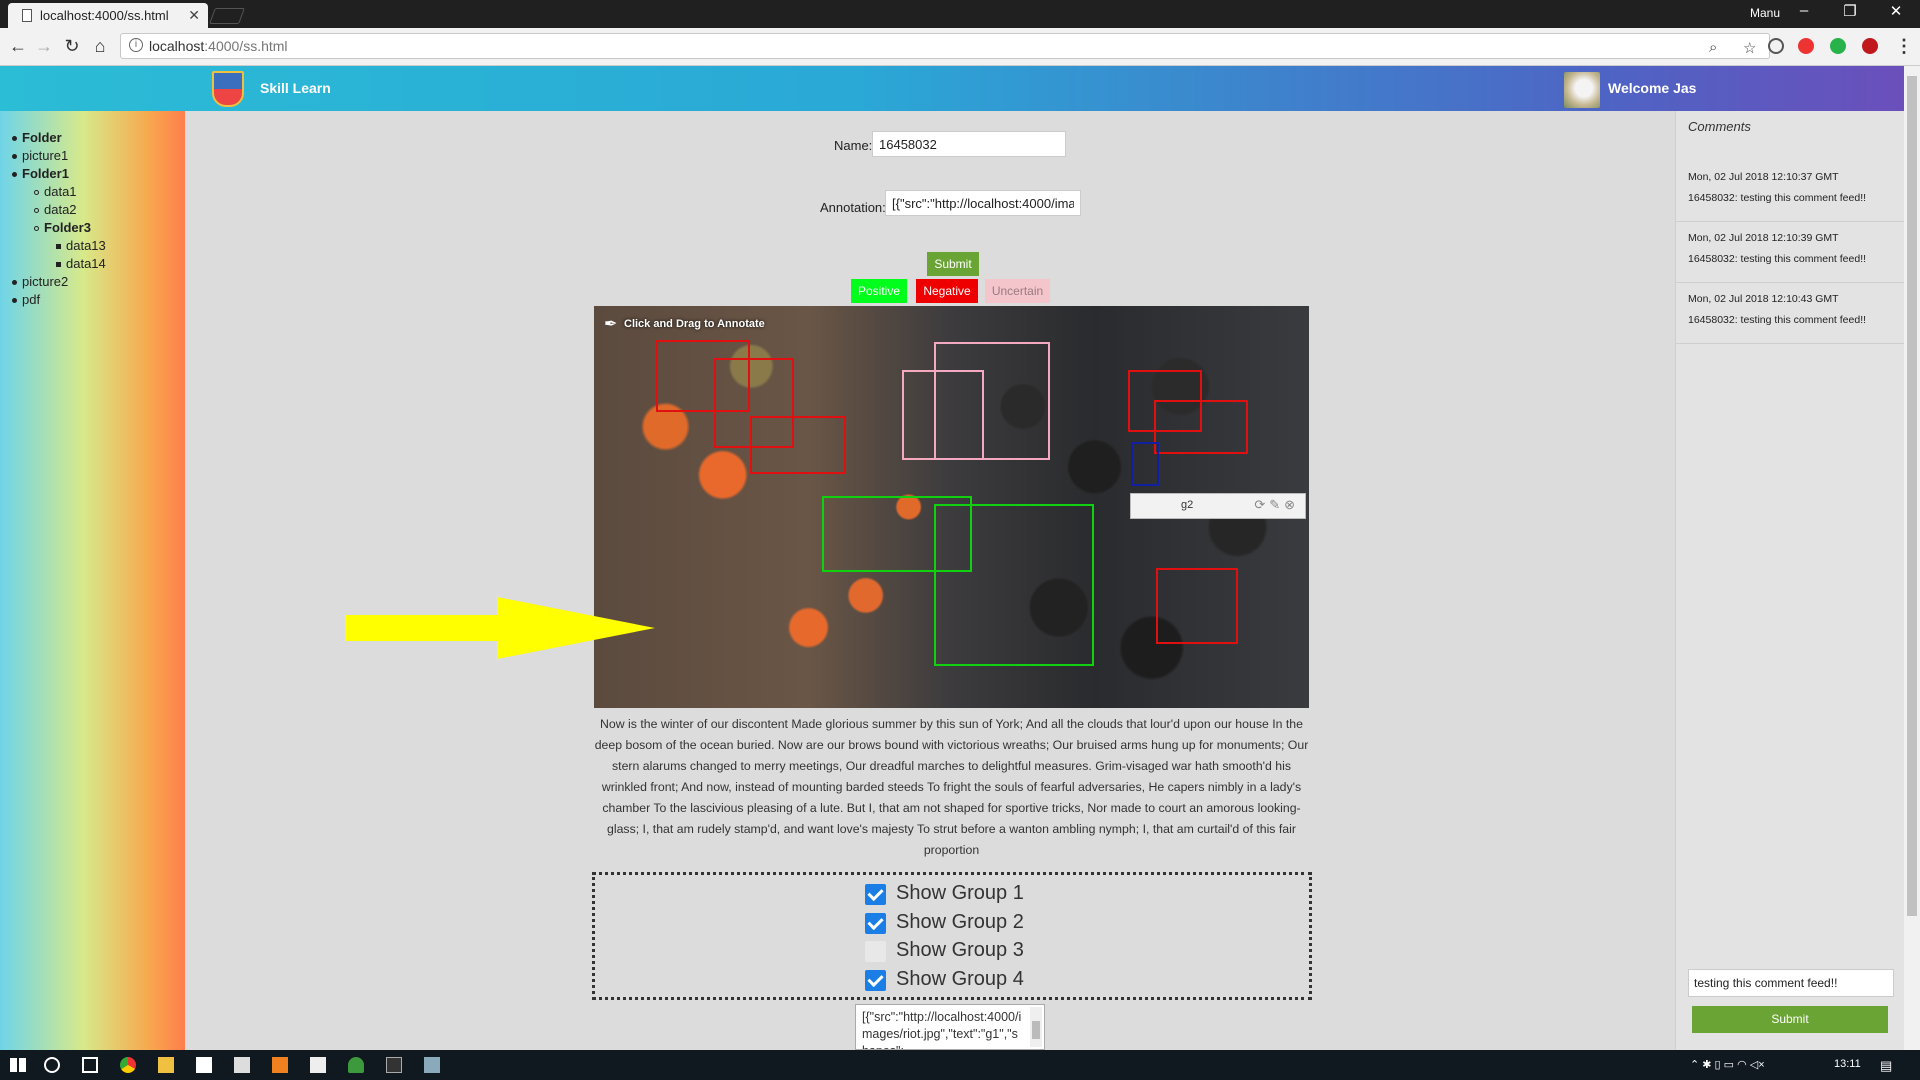 Image resolution: width=1920 pixels, height=1080 pixels. Describe the element at coordinates (227, 16) in the screenshot. I see `new-tab-button` at that location.